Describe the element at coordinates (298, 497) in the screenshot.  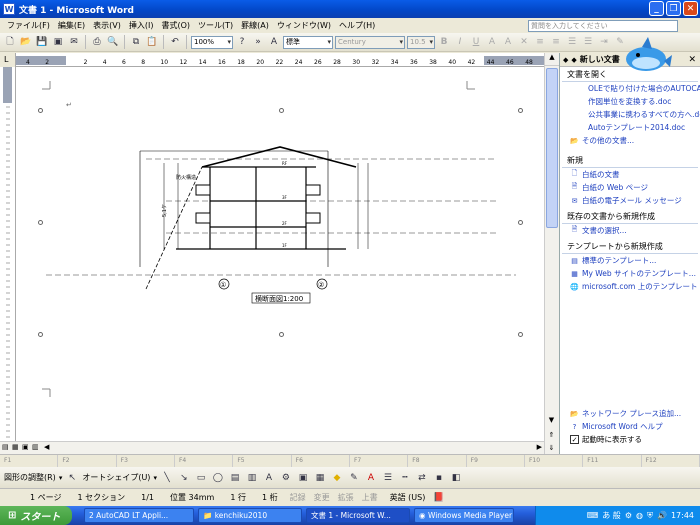
I see `status-rec: 記録` at that location.